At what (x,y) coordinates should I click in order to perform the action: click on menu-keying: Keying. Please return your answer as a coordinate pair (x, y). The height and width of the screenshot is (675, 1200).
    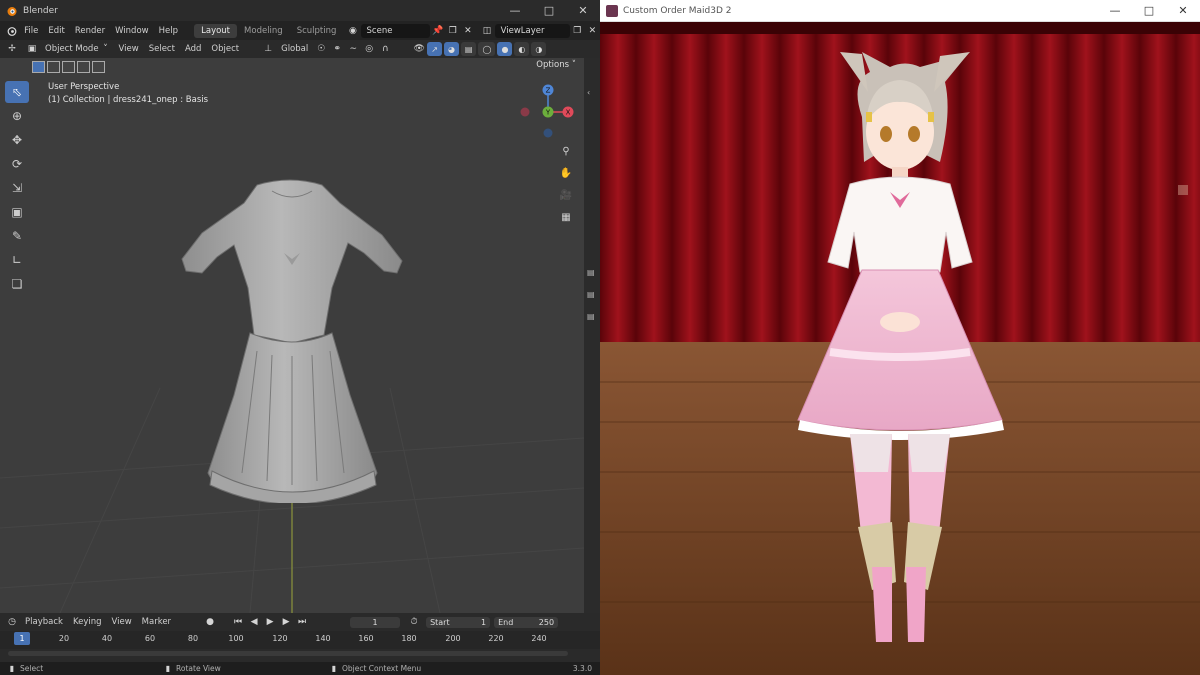
    Looking at the image, I should click on (87, 622).